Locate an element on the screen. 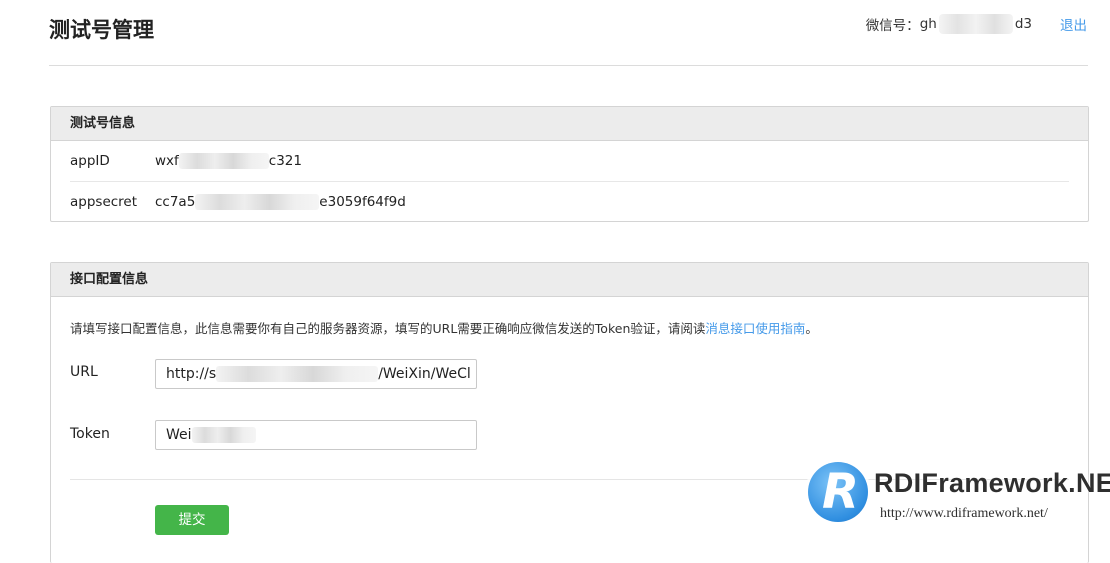  account-info: 微信号： gh d3 is located at coordinates (949, 24).